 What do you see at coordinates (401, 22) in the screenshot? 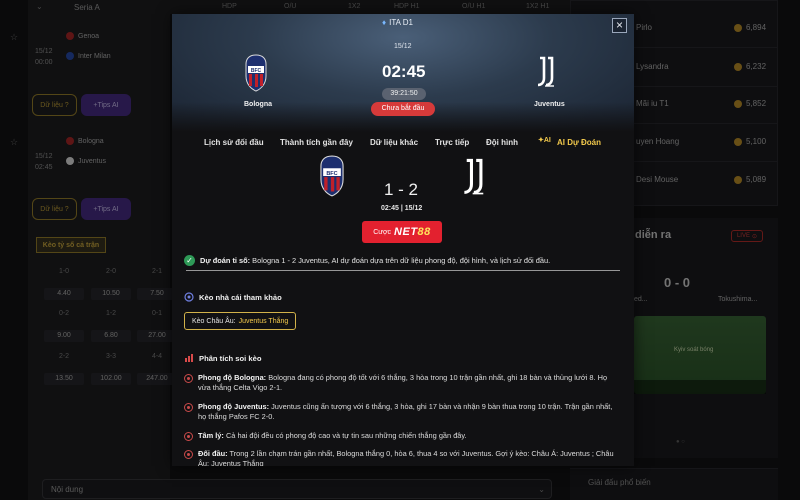
I see `league-name: ITA D1` at bounding box center [401, 22].